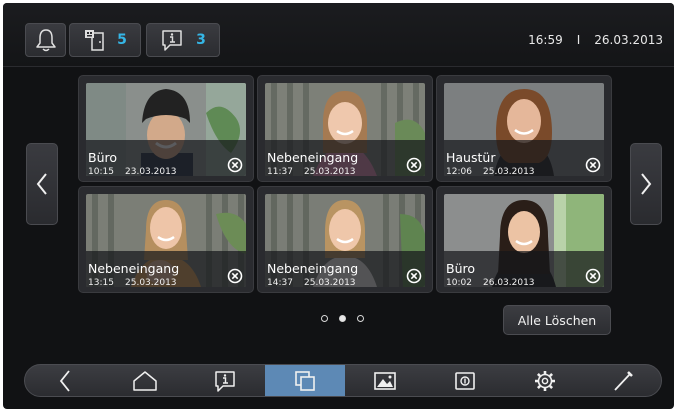 This screenshot has height=412, width=677. What do you see at coordinates (201, 40) in the screenshot?
I see `messages-count: 3` at bounding box center [201, 40].